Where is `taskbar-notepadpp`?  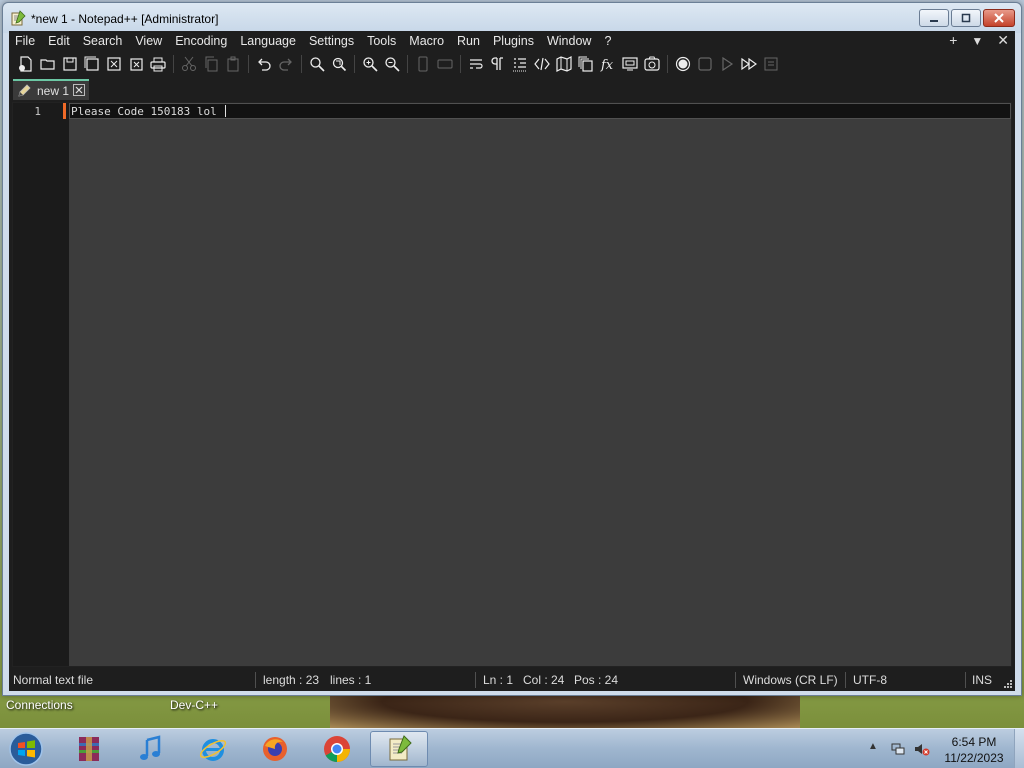
taskbar-notepadpp is located at coordinates (399, 749).